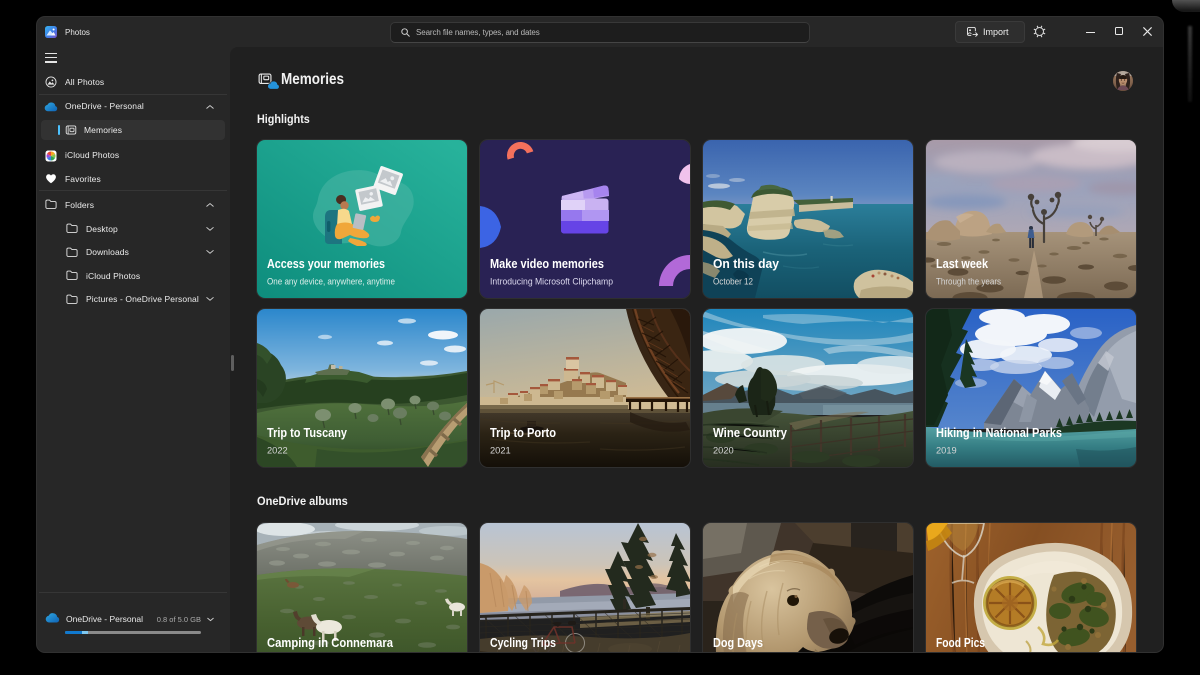  What do you see at coordinates (277, 451) in the screenshot?
I see `svg-text: 2022` at bounding box center [277, 451].